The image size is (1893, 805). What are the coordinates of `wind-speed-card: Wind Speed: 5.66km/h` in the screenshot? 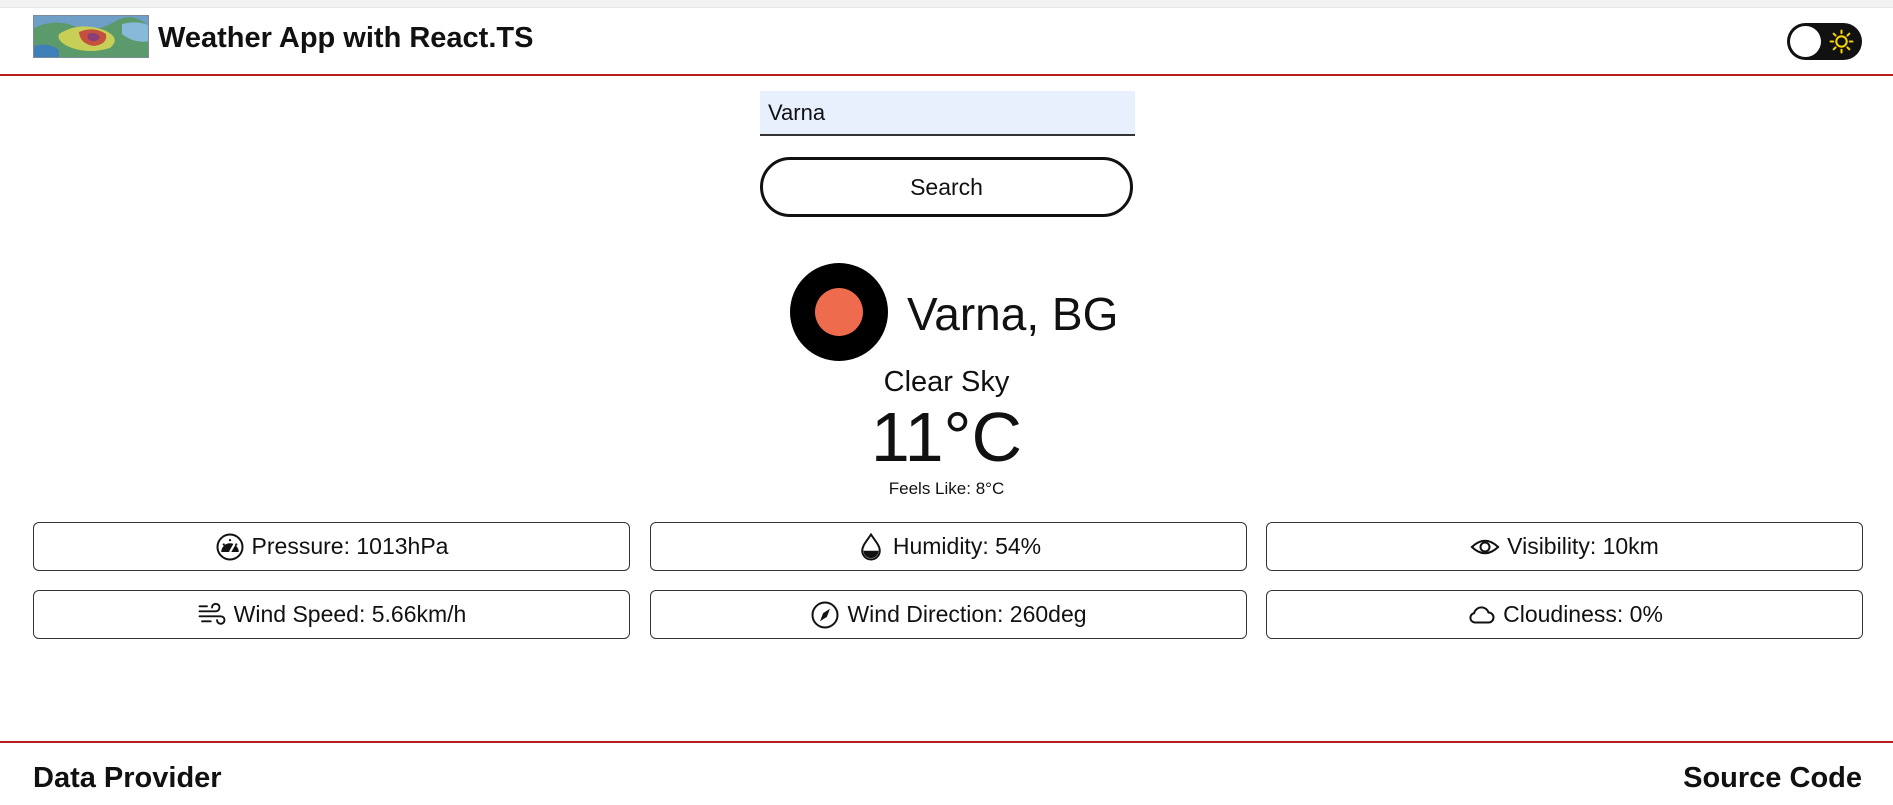 It's located at (331, 614).